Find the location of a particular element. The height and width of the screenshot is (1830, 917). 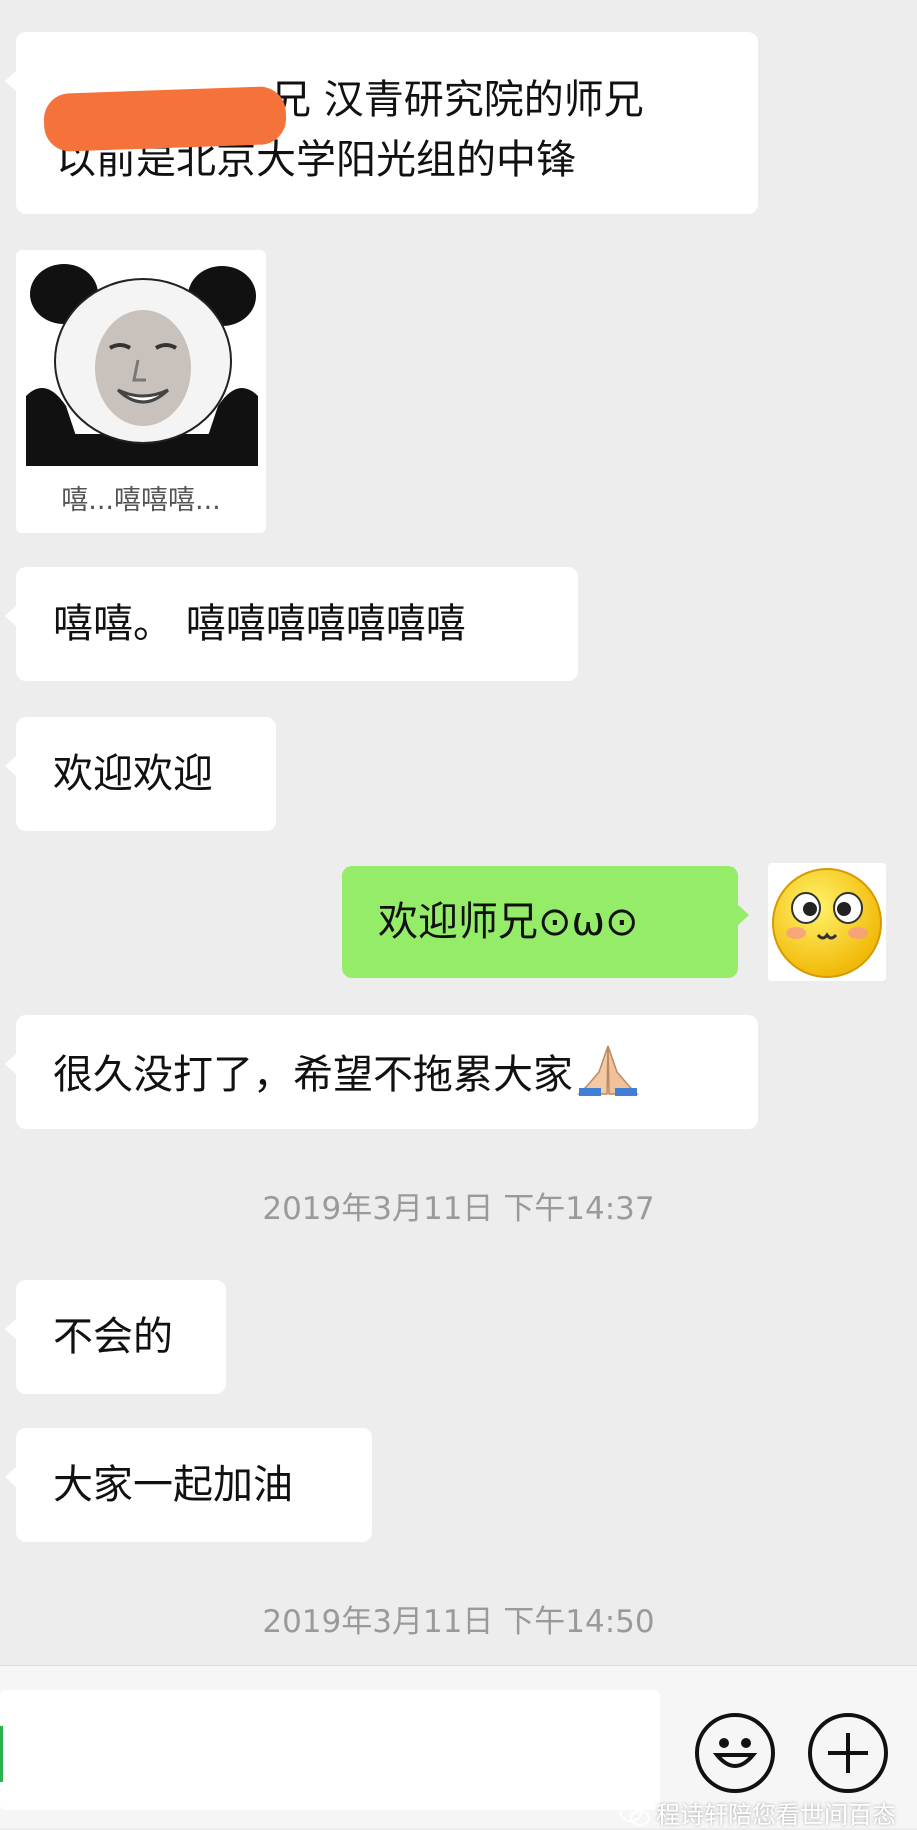

plus-icon is located at coordinates (848, 1753).